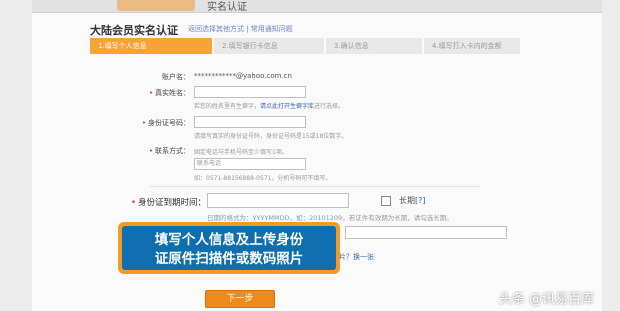 This screenshot has height=311, width=620. What do you see at coordinates (250, 92) in the screenshot?
I see `realname-input` at bounding box center [250, 92].